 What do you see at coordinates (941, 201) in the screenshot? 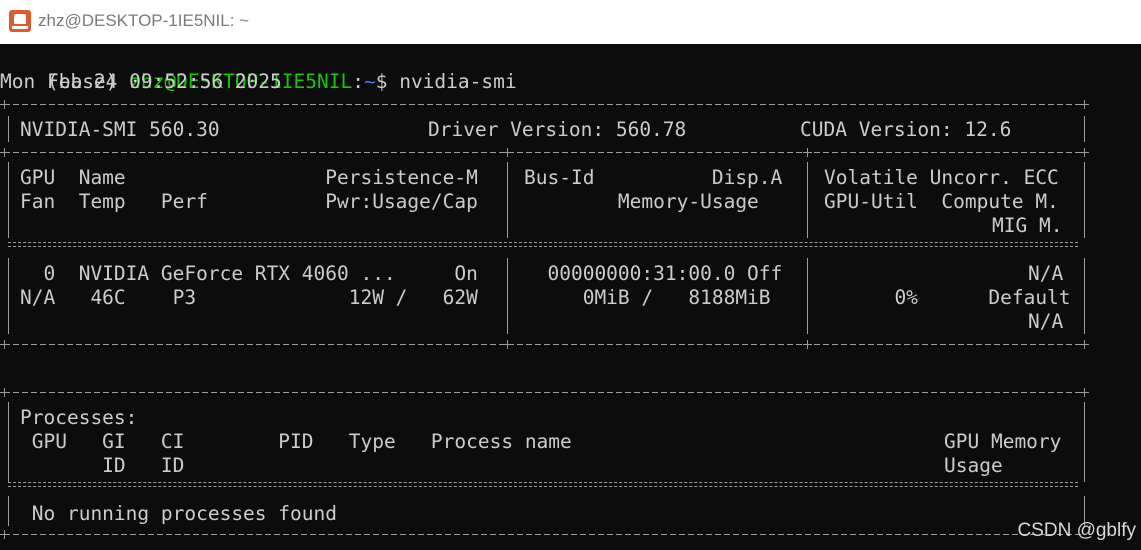
I see `col-header-gpu-util: GPU-Util Compute M.` at bounding box center [941, 201].